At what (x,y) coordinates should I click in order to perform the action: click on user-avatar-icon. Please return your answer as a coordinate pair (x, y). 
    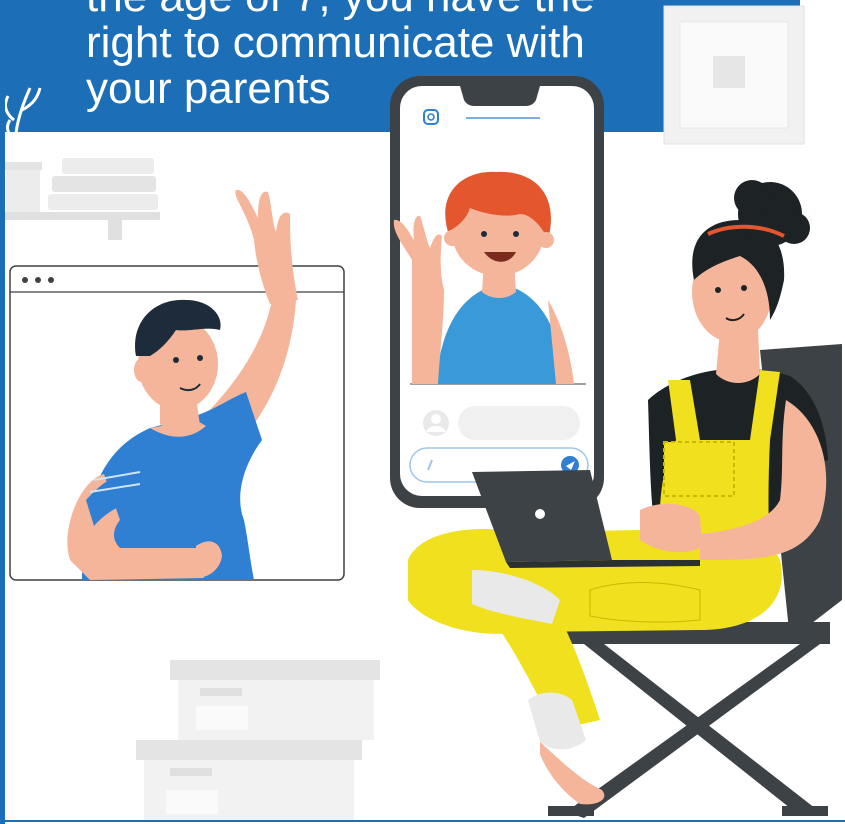
    Looking at the image, I should click on (436, 423).